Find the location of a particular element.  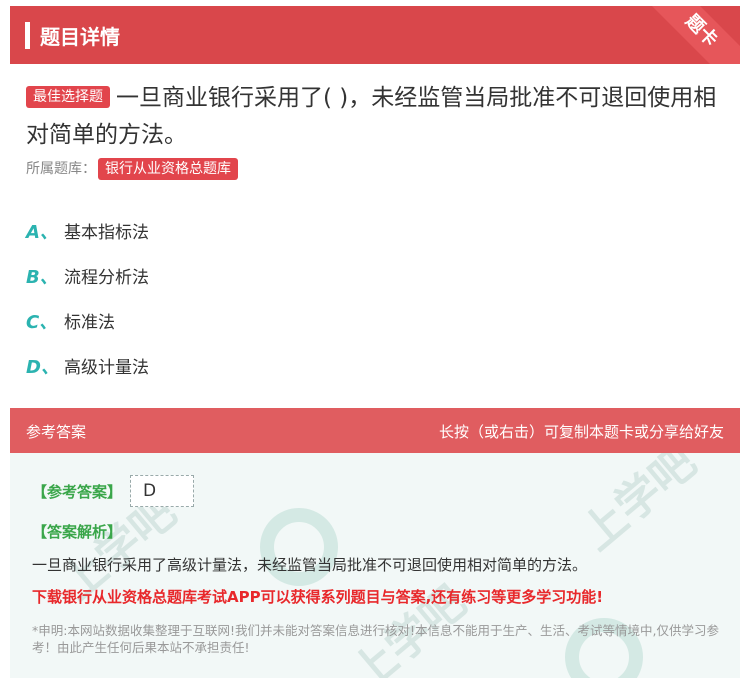

header-accent-bar is located at coordinates (27, 35).